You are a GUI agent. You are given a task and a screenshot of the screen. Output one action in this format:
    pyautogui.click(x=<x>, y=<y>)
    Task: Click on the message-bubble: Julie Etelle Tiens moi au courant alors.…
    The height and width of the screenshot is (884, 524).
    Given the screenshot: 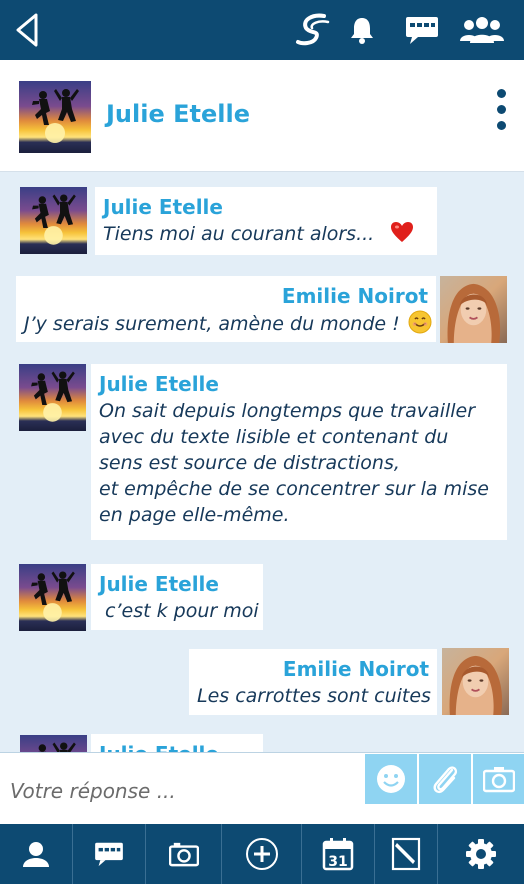 What is the action you would take?
    pyautogui.click(x=266, y=221)
    